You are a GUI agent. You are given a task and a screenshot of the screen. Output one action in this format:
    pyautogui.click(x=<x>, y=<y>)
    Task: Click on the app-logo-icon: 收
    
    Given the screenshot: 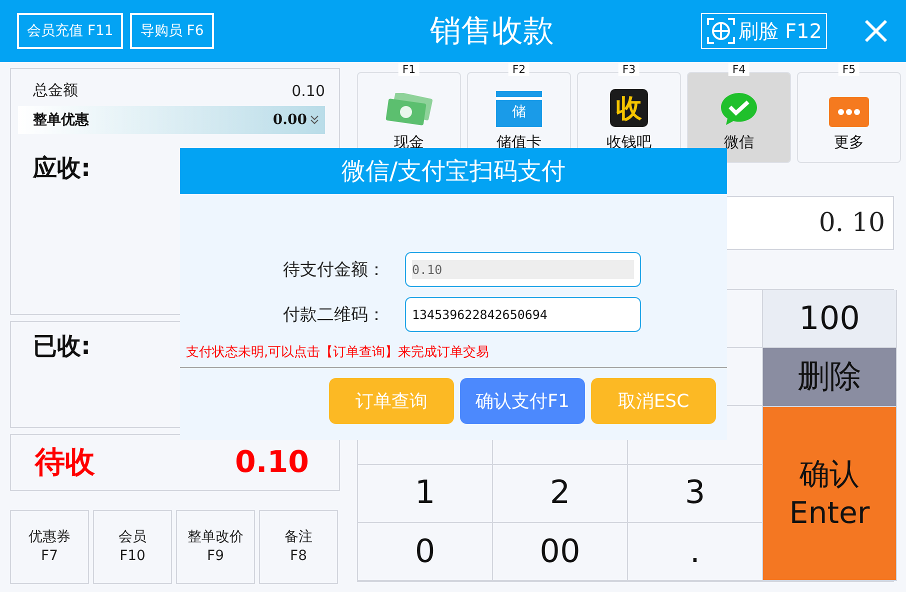 What is the action you would take?
    pyautogui.click(x=629, y=108)
    